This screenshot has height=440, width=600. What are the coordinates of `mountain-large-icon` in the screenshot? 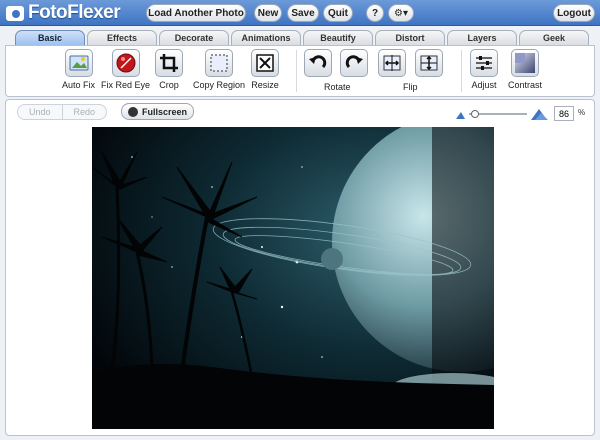 It's located at (539, 114).